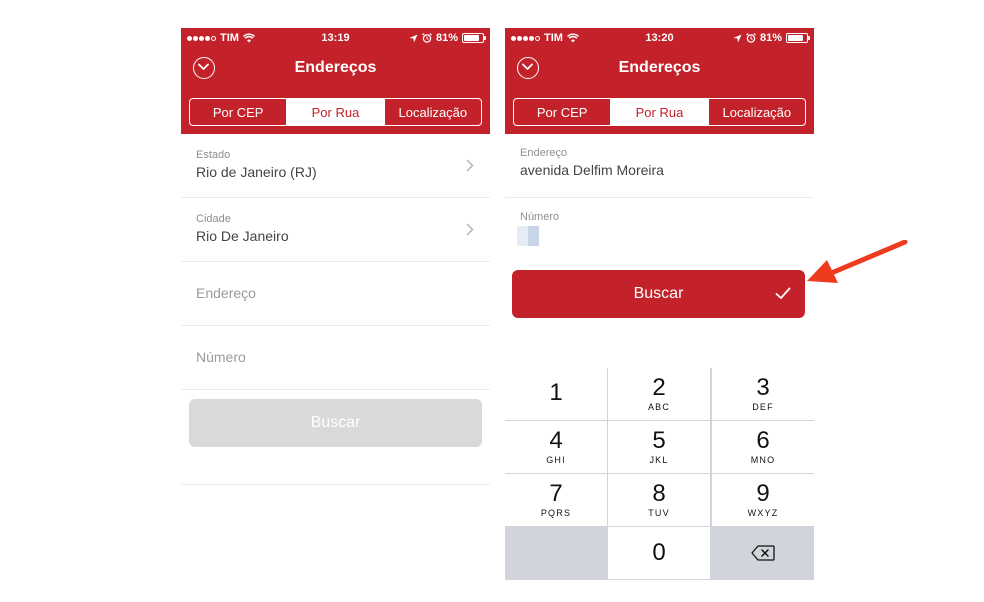 Image resolution: width=984 pixels, height=602 pixels. I want to click on key-9: 9 WXYZ, so click(763, 500).